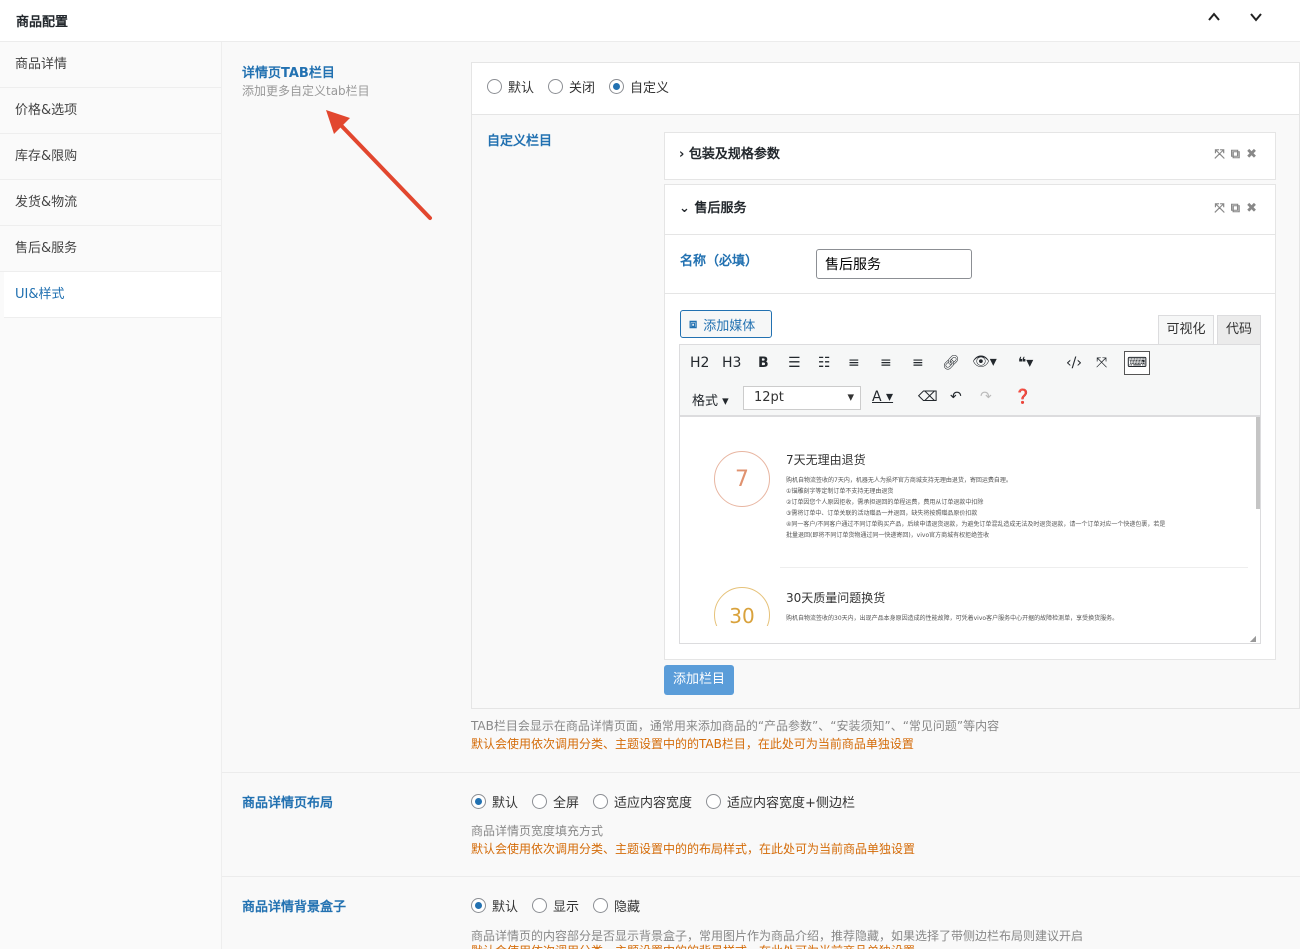  What do you see at coordinates (720, 208) in the screenshot?
I see `panel-title: 售后服务` at bounding box center [720, 208].